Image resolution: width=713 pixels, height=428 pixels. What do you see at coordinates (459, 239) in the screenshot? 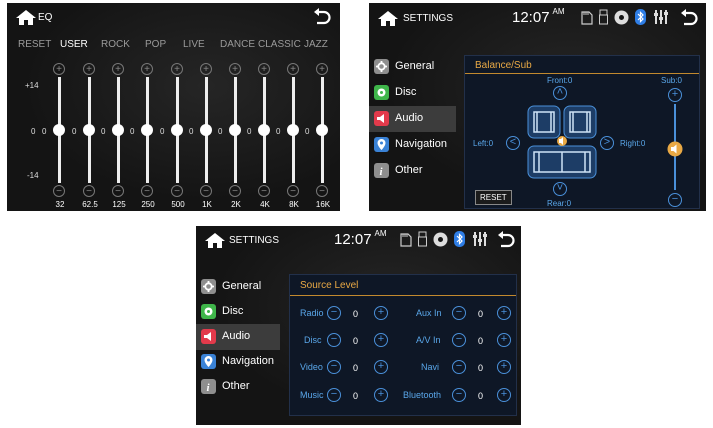
I see `bluetooth-icon` at bounding box center [459, 239].